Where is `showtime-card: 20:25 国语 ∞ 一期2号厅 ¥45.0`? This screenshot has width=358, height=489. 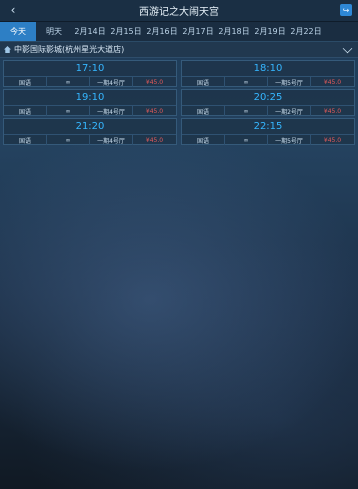
showtime-card: 20:25 国语 ∞ 一期2号厅 ¥45.0 is located at coordinates (268, 102).